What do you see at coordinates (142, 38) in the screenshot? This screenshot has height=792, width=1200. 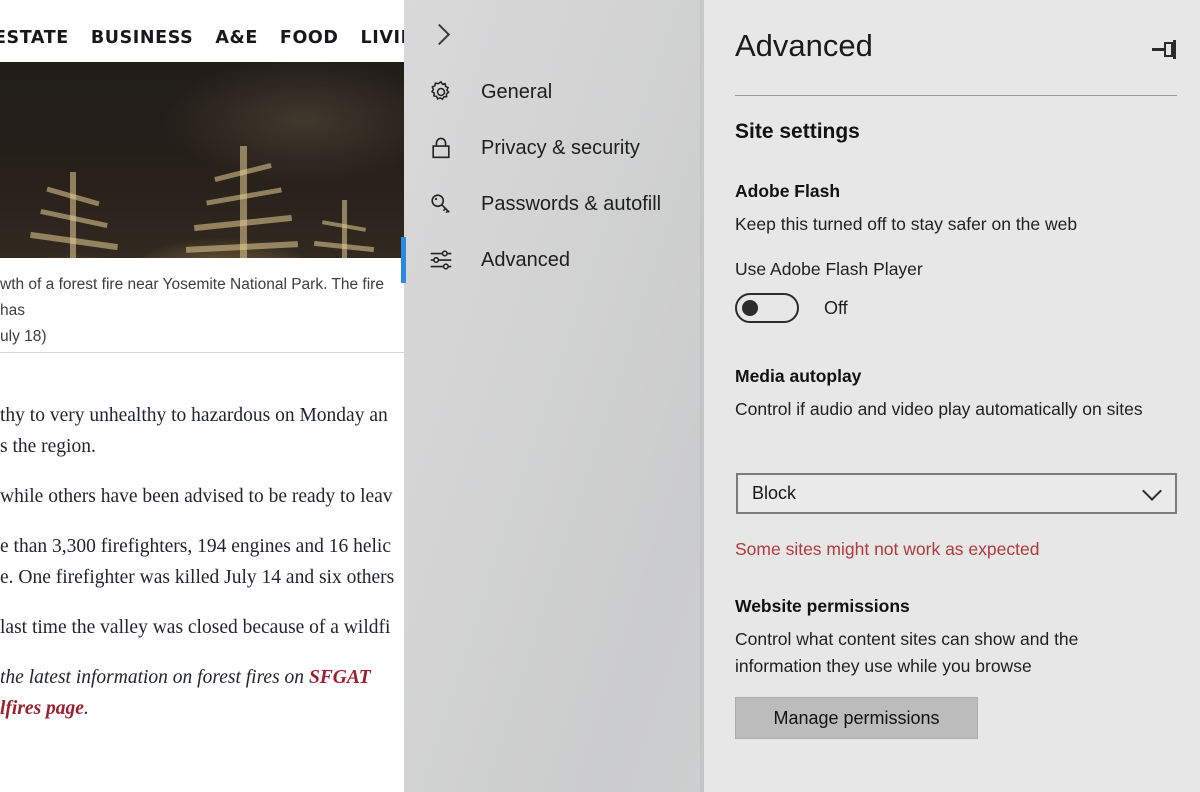 I see `nav-link-business: BUSINESS` at bounding box center [142, 38].